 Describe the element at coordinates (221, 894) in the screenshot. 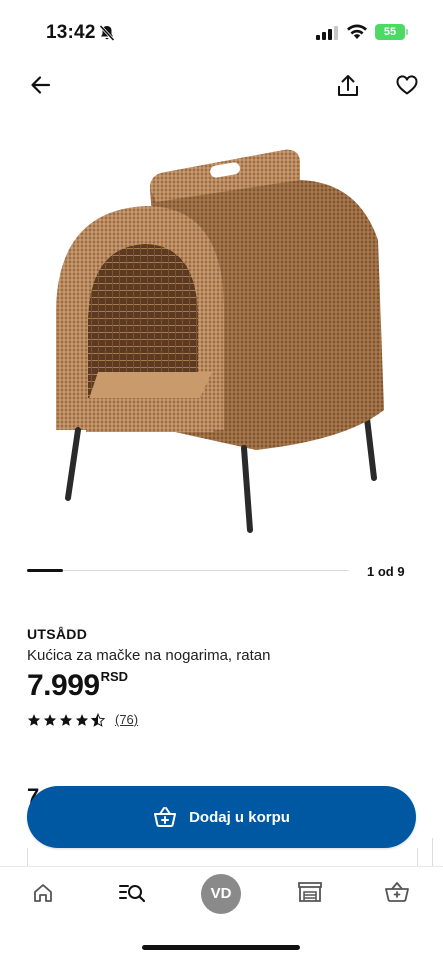

I see `avatar: VD` at that location.